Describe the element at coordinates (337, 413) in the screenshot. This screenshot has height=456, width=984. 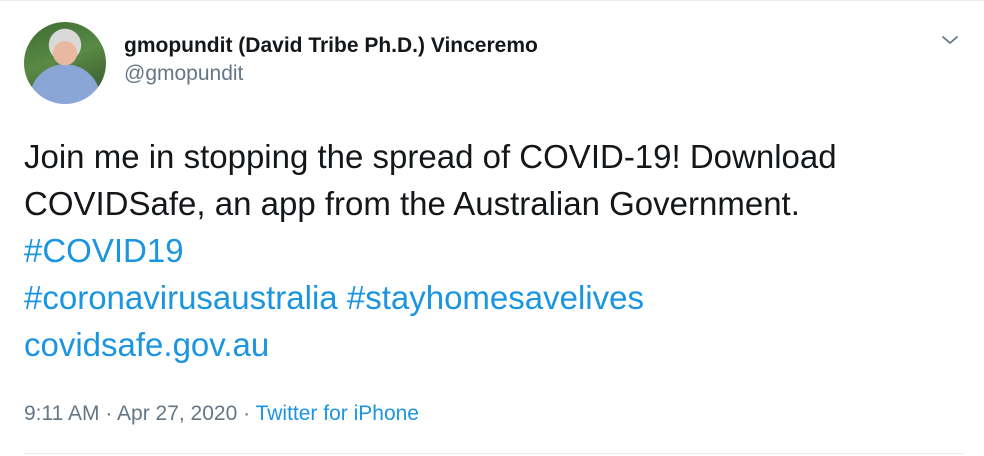
I see `tweet-source-link: Twitter for iPhone` at that location.